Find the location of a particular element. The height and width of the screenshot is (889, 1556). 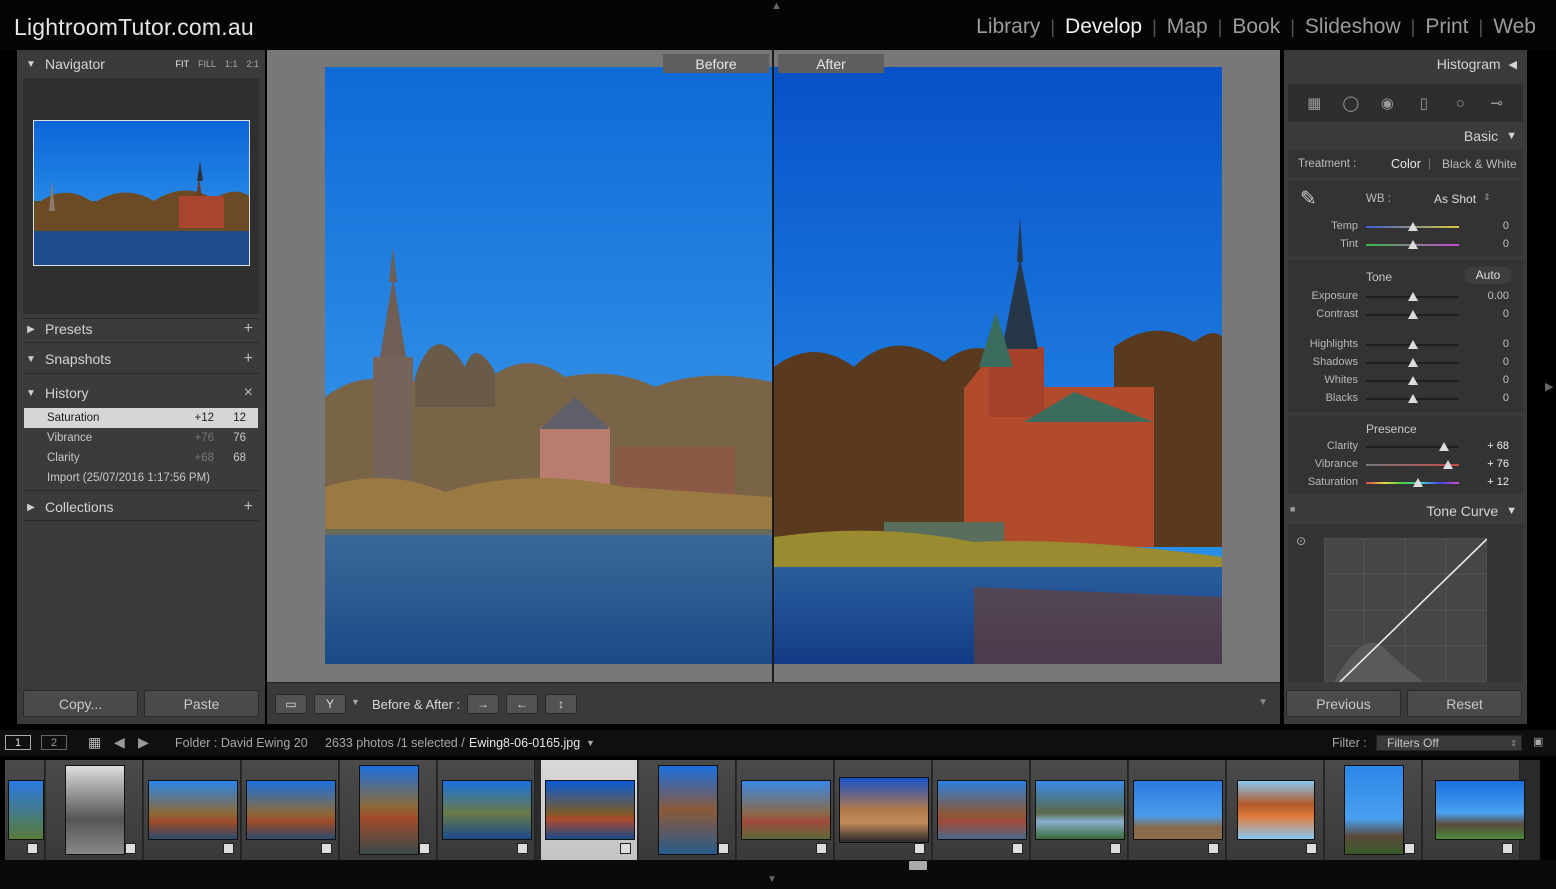

forward-arrow-icon: ▶ is located at coordinates (143, 742).